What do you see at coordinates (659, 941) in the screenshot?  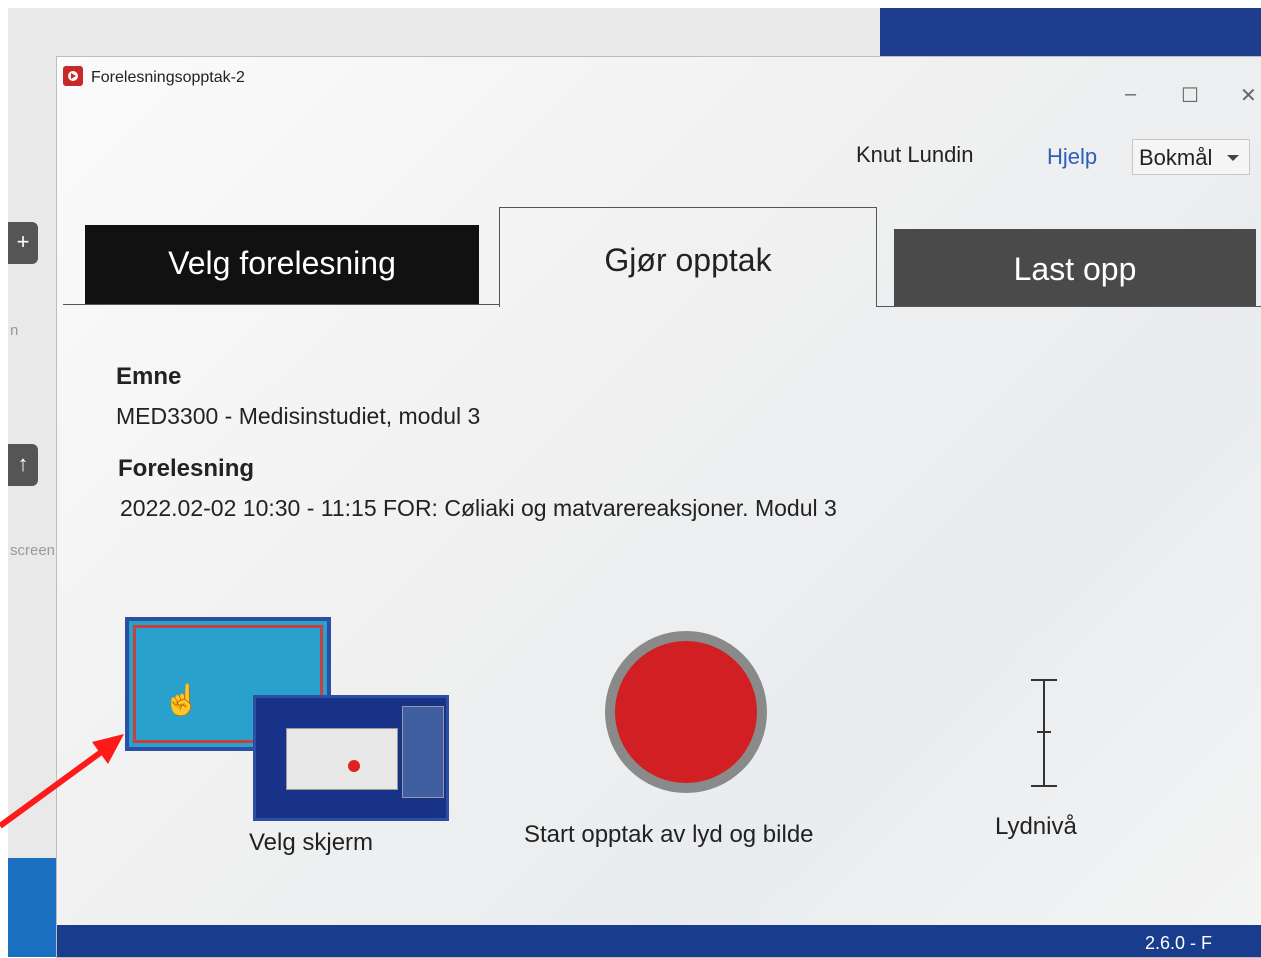 I see `footer-bar` at bounding box center [659, 941].